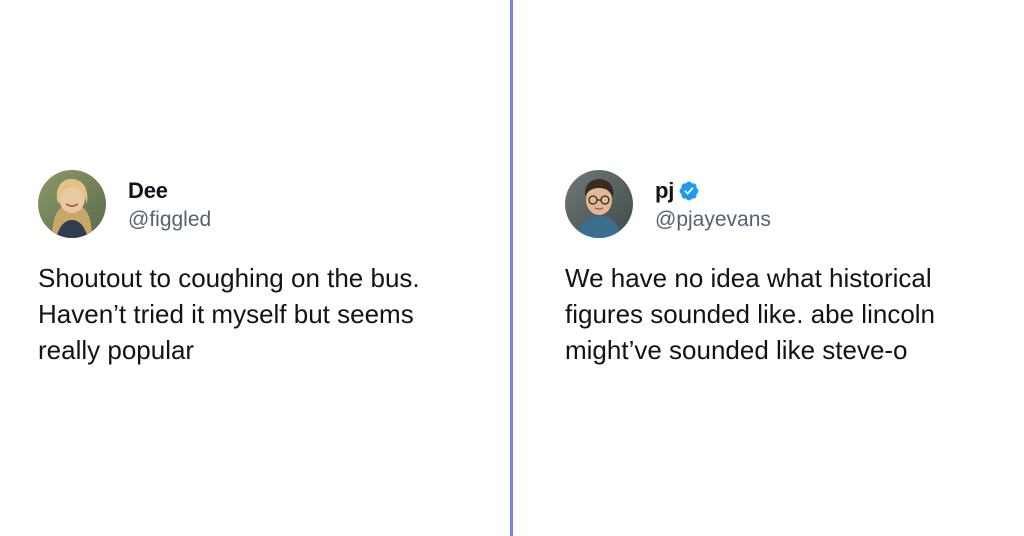 The image size is (1024, 536). Describe the element at coordinates (713, 191) in the screenshot. I see `display-name-row: pj` at that location.